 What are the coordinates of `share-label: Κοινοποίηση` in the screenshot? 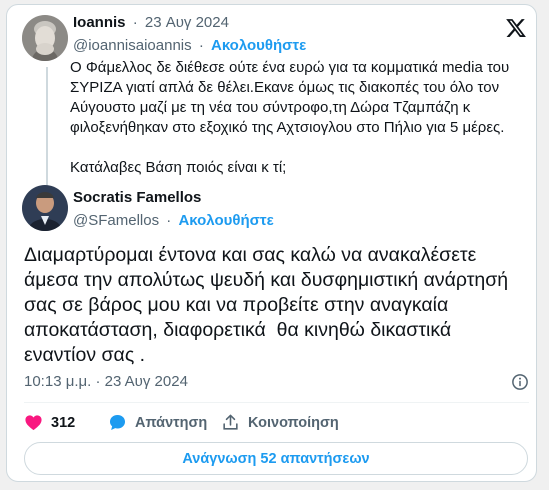 It's located at (293, 422).